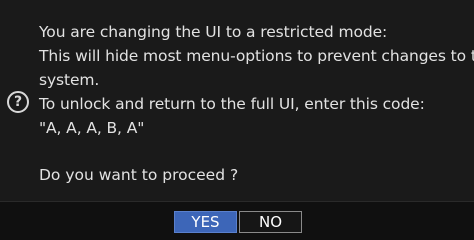 Image resolution: width=474 pixels, height=240 pixels. What do you see at coordinates (18, 102) in the screenshot?
I see `help-question-icon: ?` at bounding box center [18, 102].